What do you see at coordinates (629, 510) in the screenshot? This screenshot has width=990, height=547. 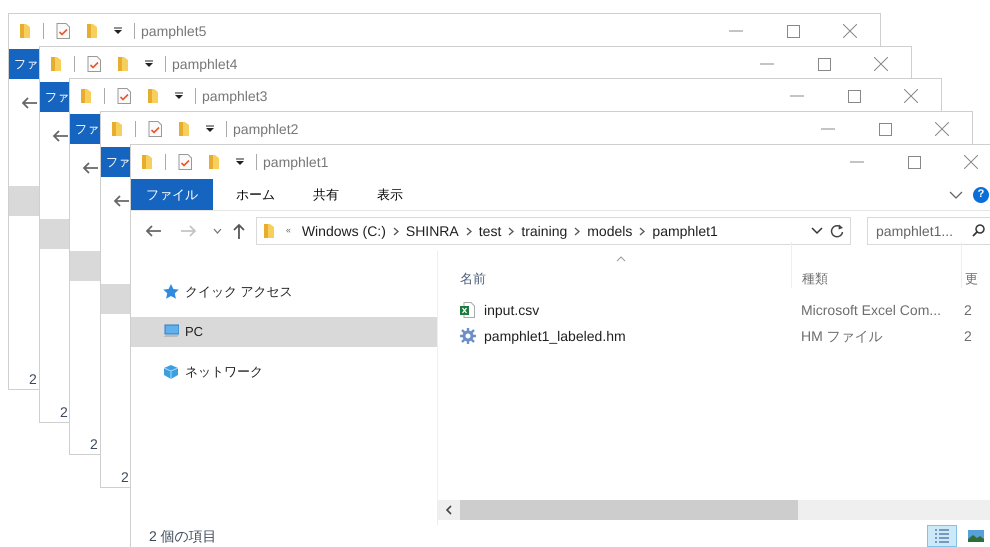 I see `scroll-thumb` at bounding box center [629, 510].